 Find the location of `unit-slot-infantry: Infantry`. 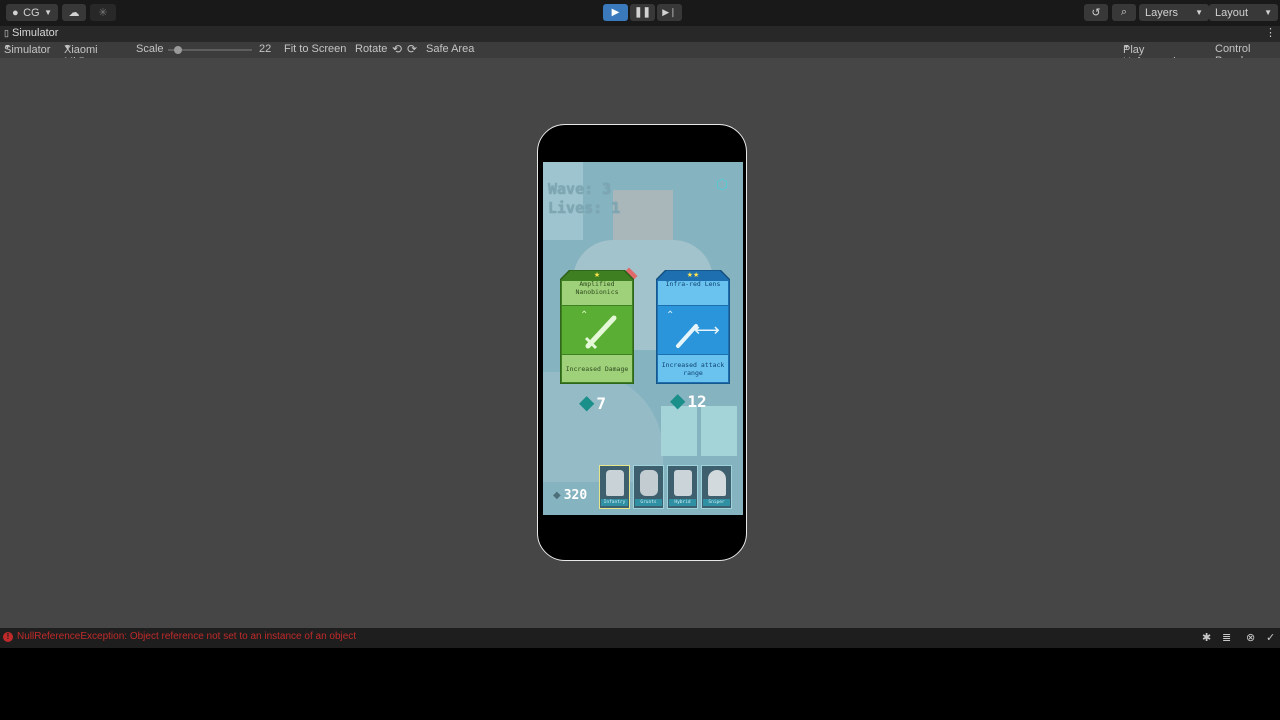

unit-slot-infantry: Infantry is located at coordinates (614, 487).